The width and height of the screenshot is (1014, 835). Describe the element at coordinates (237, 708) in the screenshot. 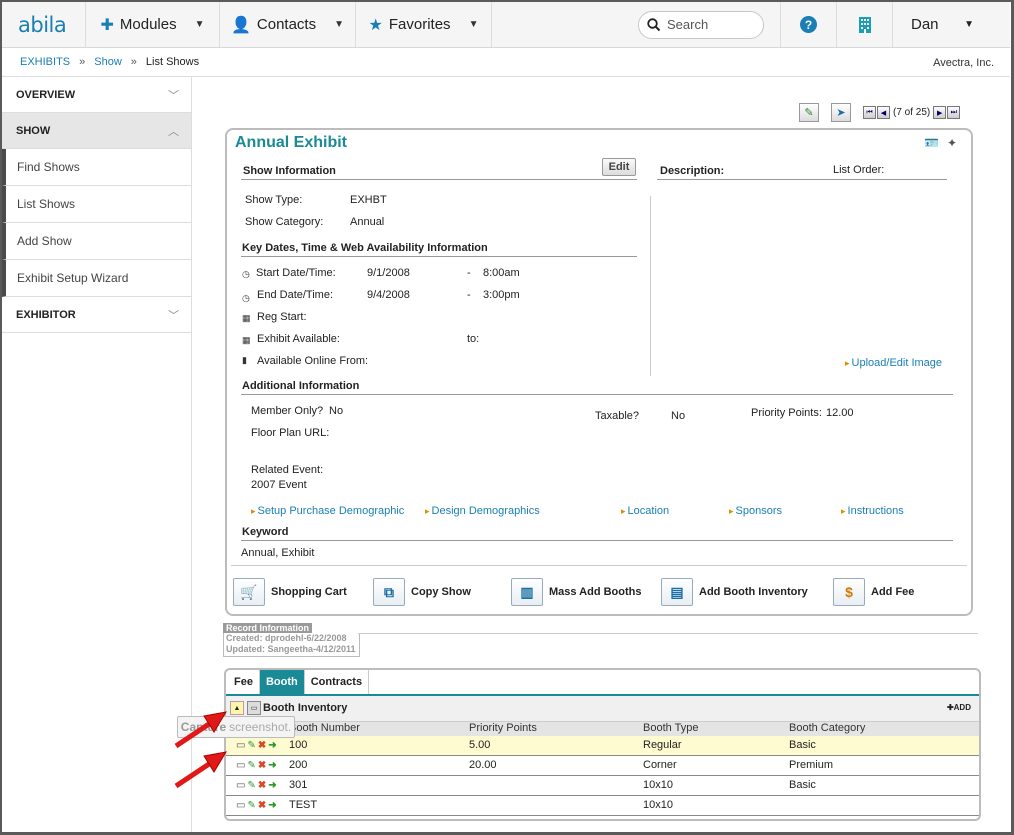

I see `collapse-button: ▲` at that location.